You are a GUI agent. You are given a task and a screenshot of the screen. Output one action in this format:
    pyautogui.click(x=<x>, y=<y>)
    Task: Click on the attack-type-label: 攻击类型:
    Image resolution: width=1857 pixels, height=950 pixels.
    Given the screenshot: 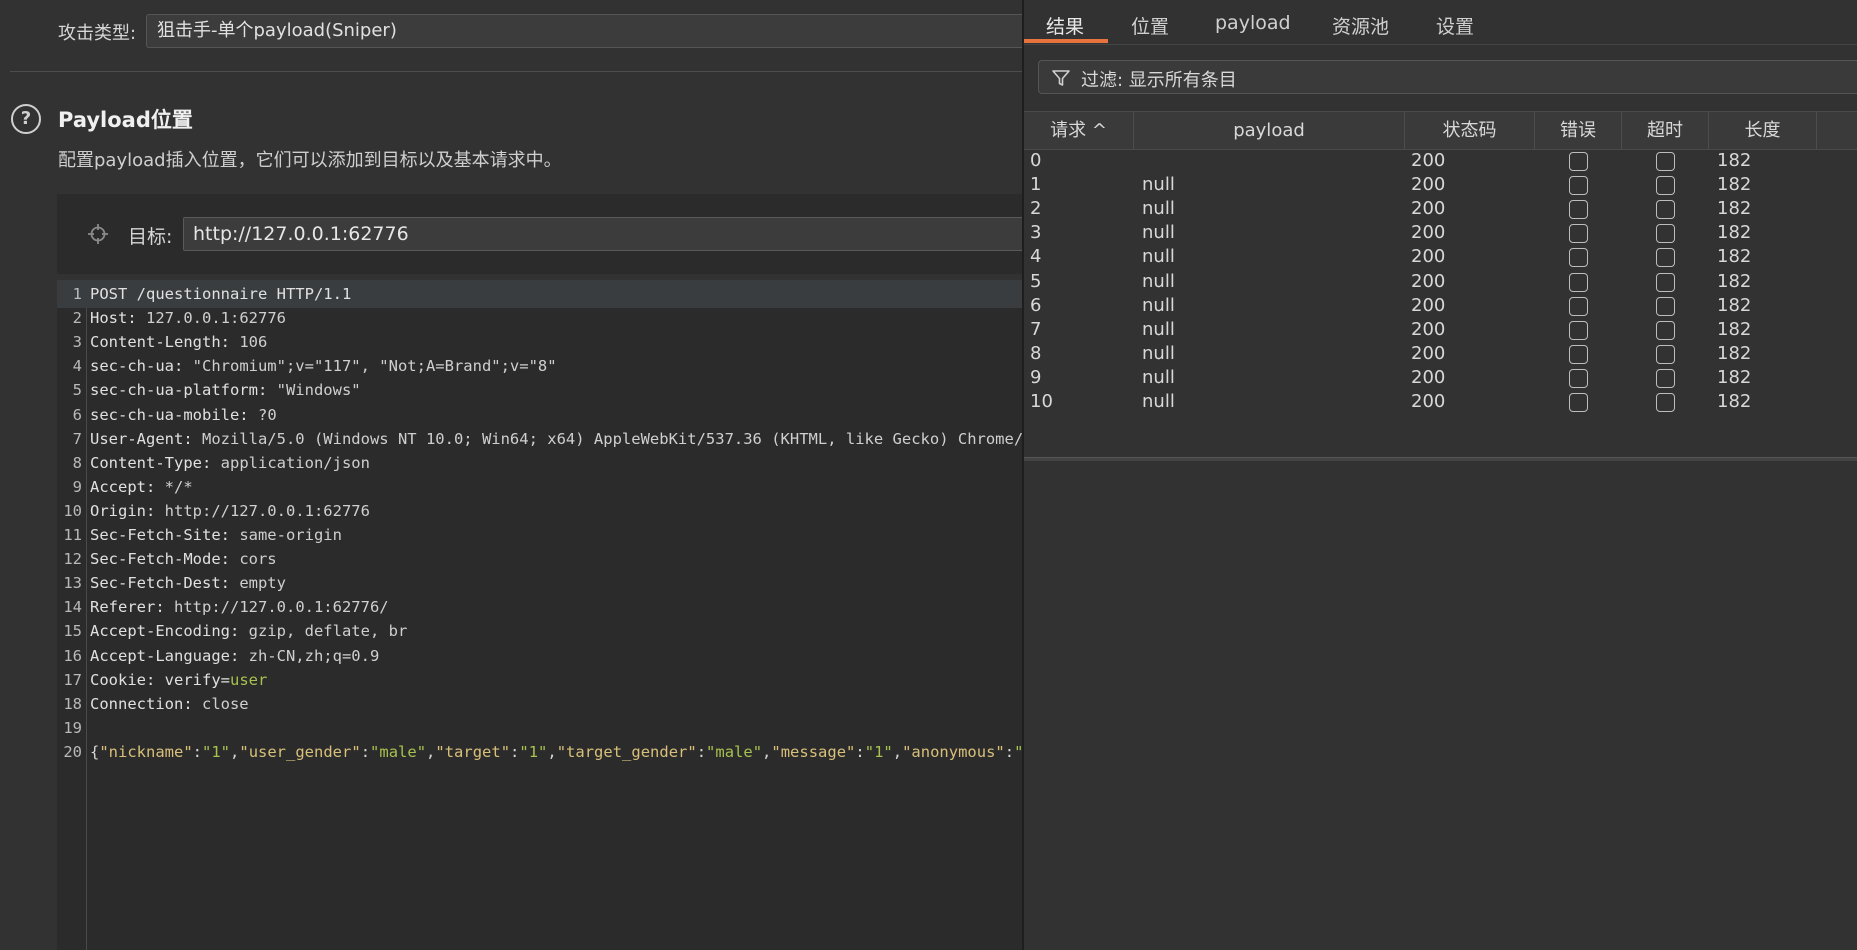 What is the action you would take?
    pyautogui.click(x=97, y=33)
    